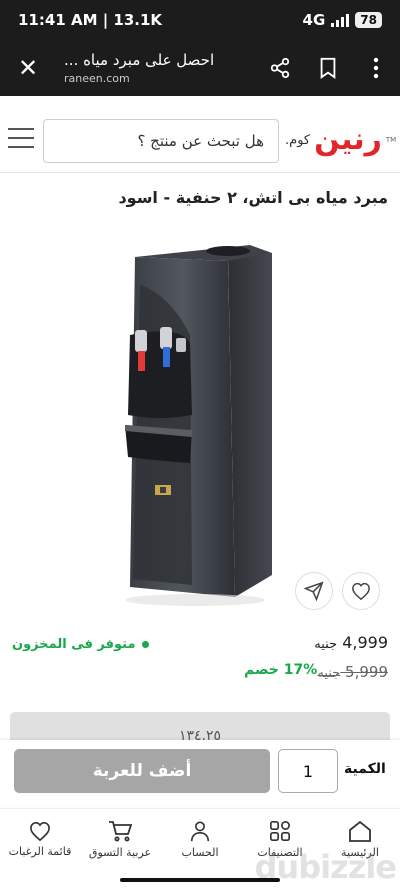 The height and width of the screenshot is (888, 400). I want to click on old-price-value: 5,999, so click(366, 672).